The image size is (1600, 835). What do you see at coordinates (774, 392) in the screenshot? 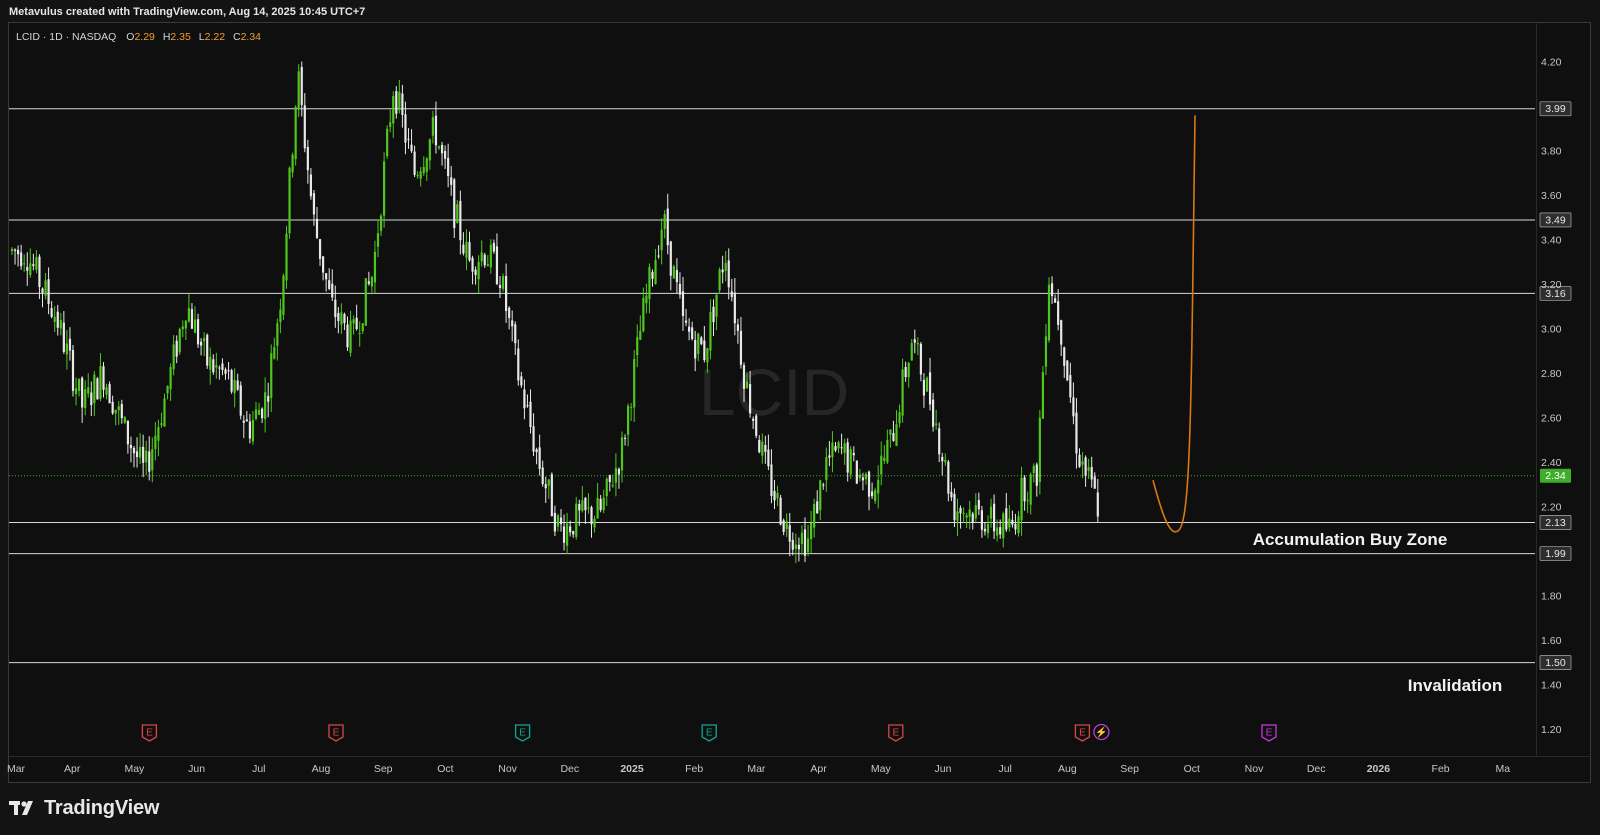
I see `symbol-watermark: LCID` at bounding box center [774, 392].